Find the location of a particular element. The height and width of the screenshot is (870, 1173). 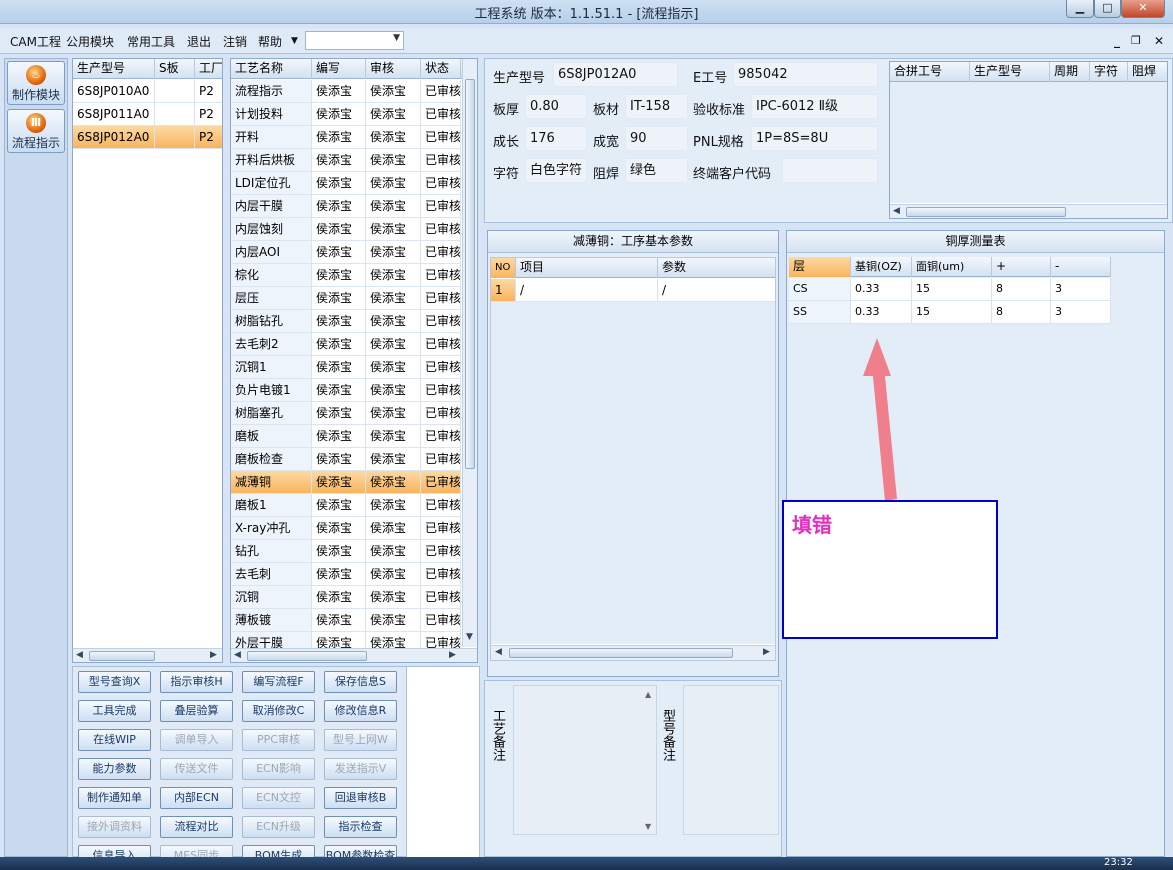

table-row: 树脂塞孔 侯添宝 侯添宝 已审核 is located at coordinates (346, 413).